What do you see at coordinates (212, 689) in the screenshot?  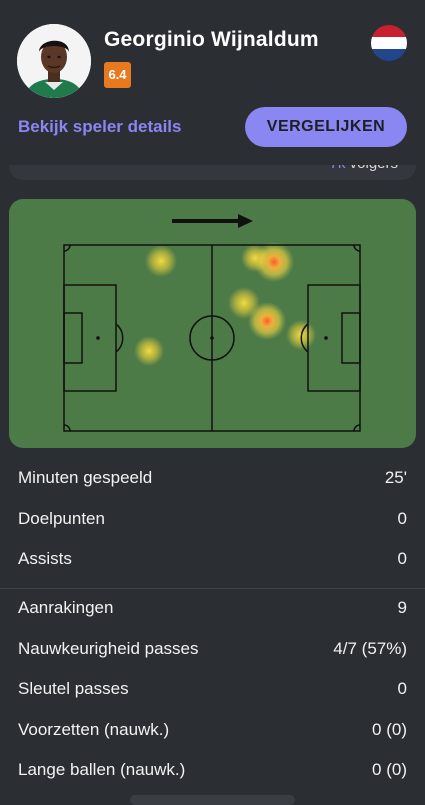 I see `stat-row-key-passes: Sleutel passes 0` at bounding box center [212, 689].